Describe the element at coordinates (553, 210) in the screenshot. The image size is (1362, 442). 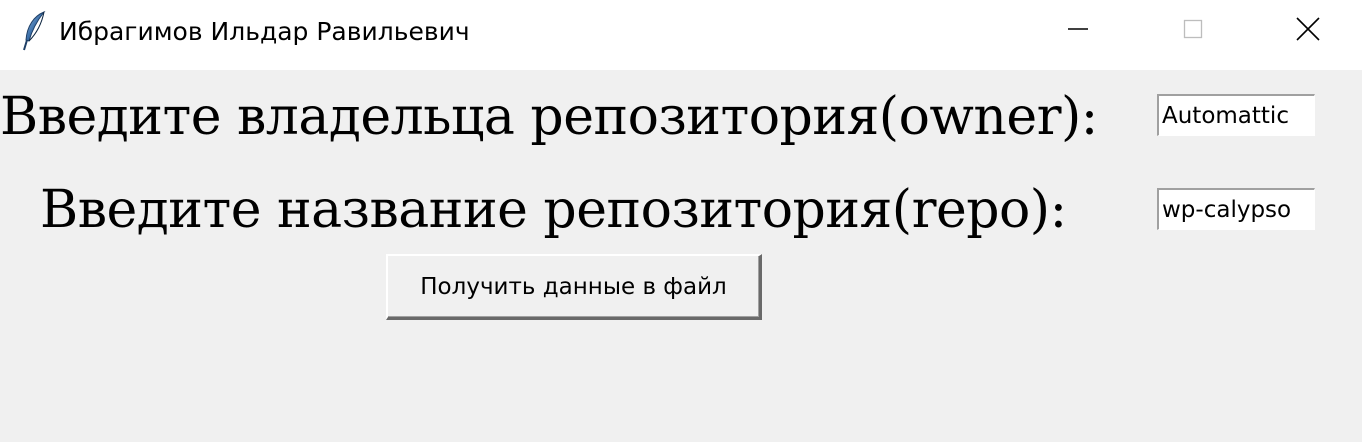
I see `repo-label: Введите название репозитория(repo):` at that location.